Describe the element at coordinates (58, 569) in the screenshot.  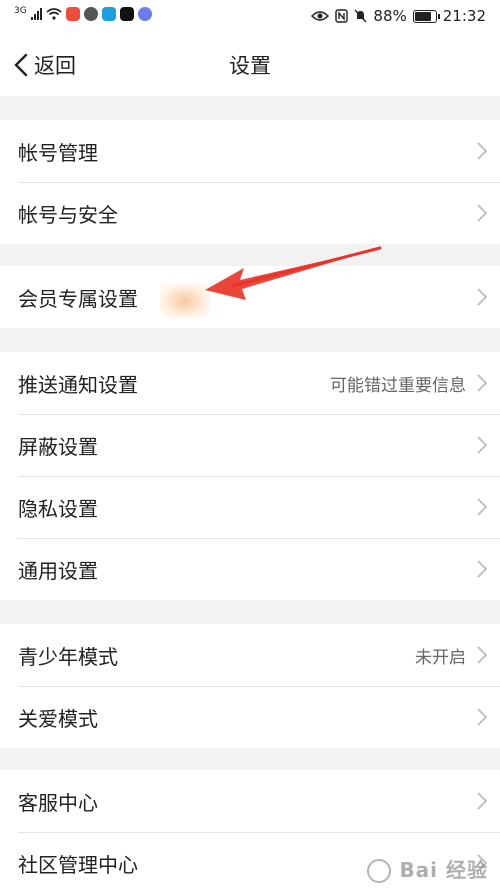
I see `settings-item-label: 通用设置` at that location.